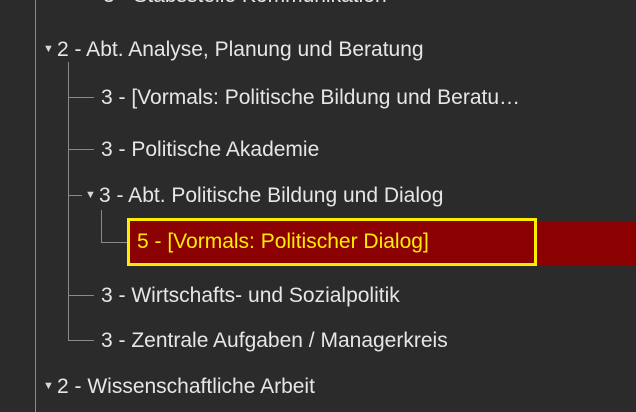 This screenshot has height=412, width=636. I want to click on tree-node-wissenschaftliche-arbeit: ▼ 2 - Wissenschaftliche Arbeit, so click(318, 387).